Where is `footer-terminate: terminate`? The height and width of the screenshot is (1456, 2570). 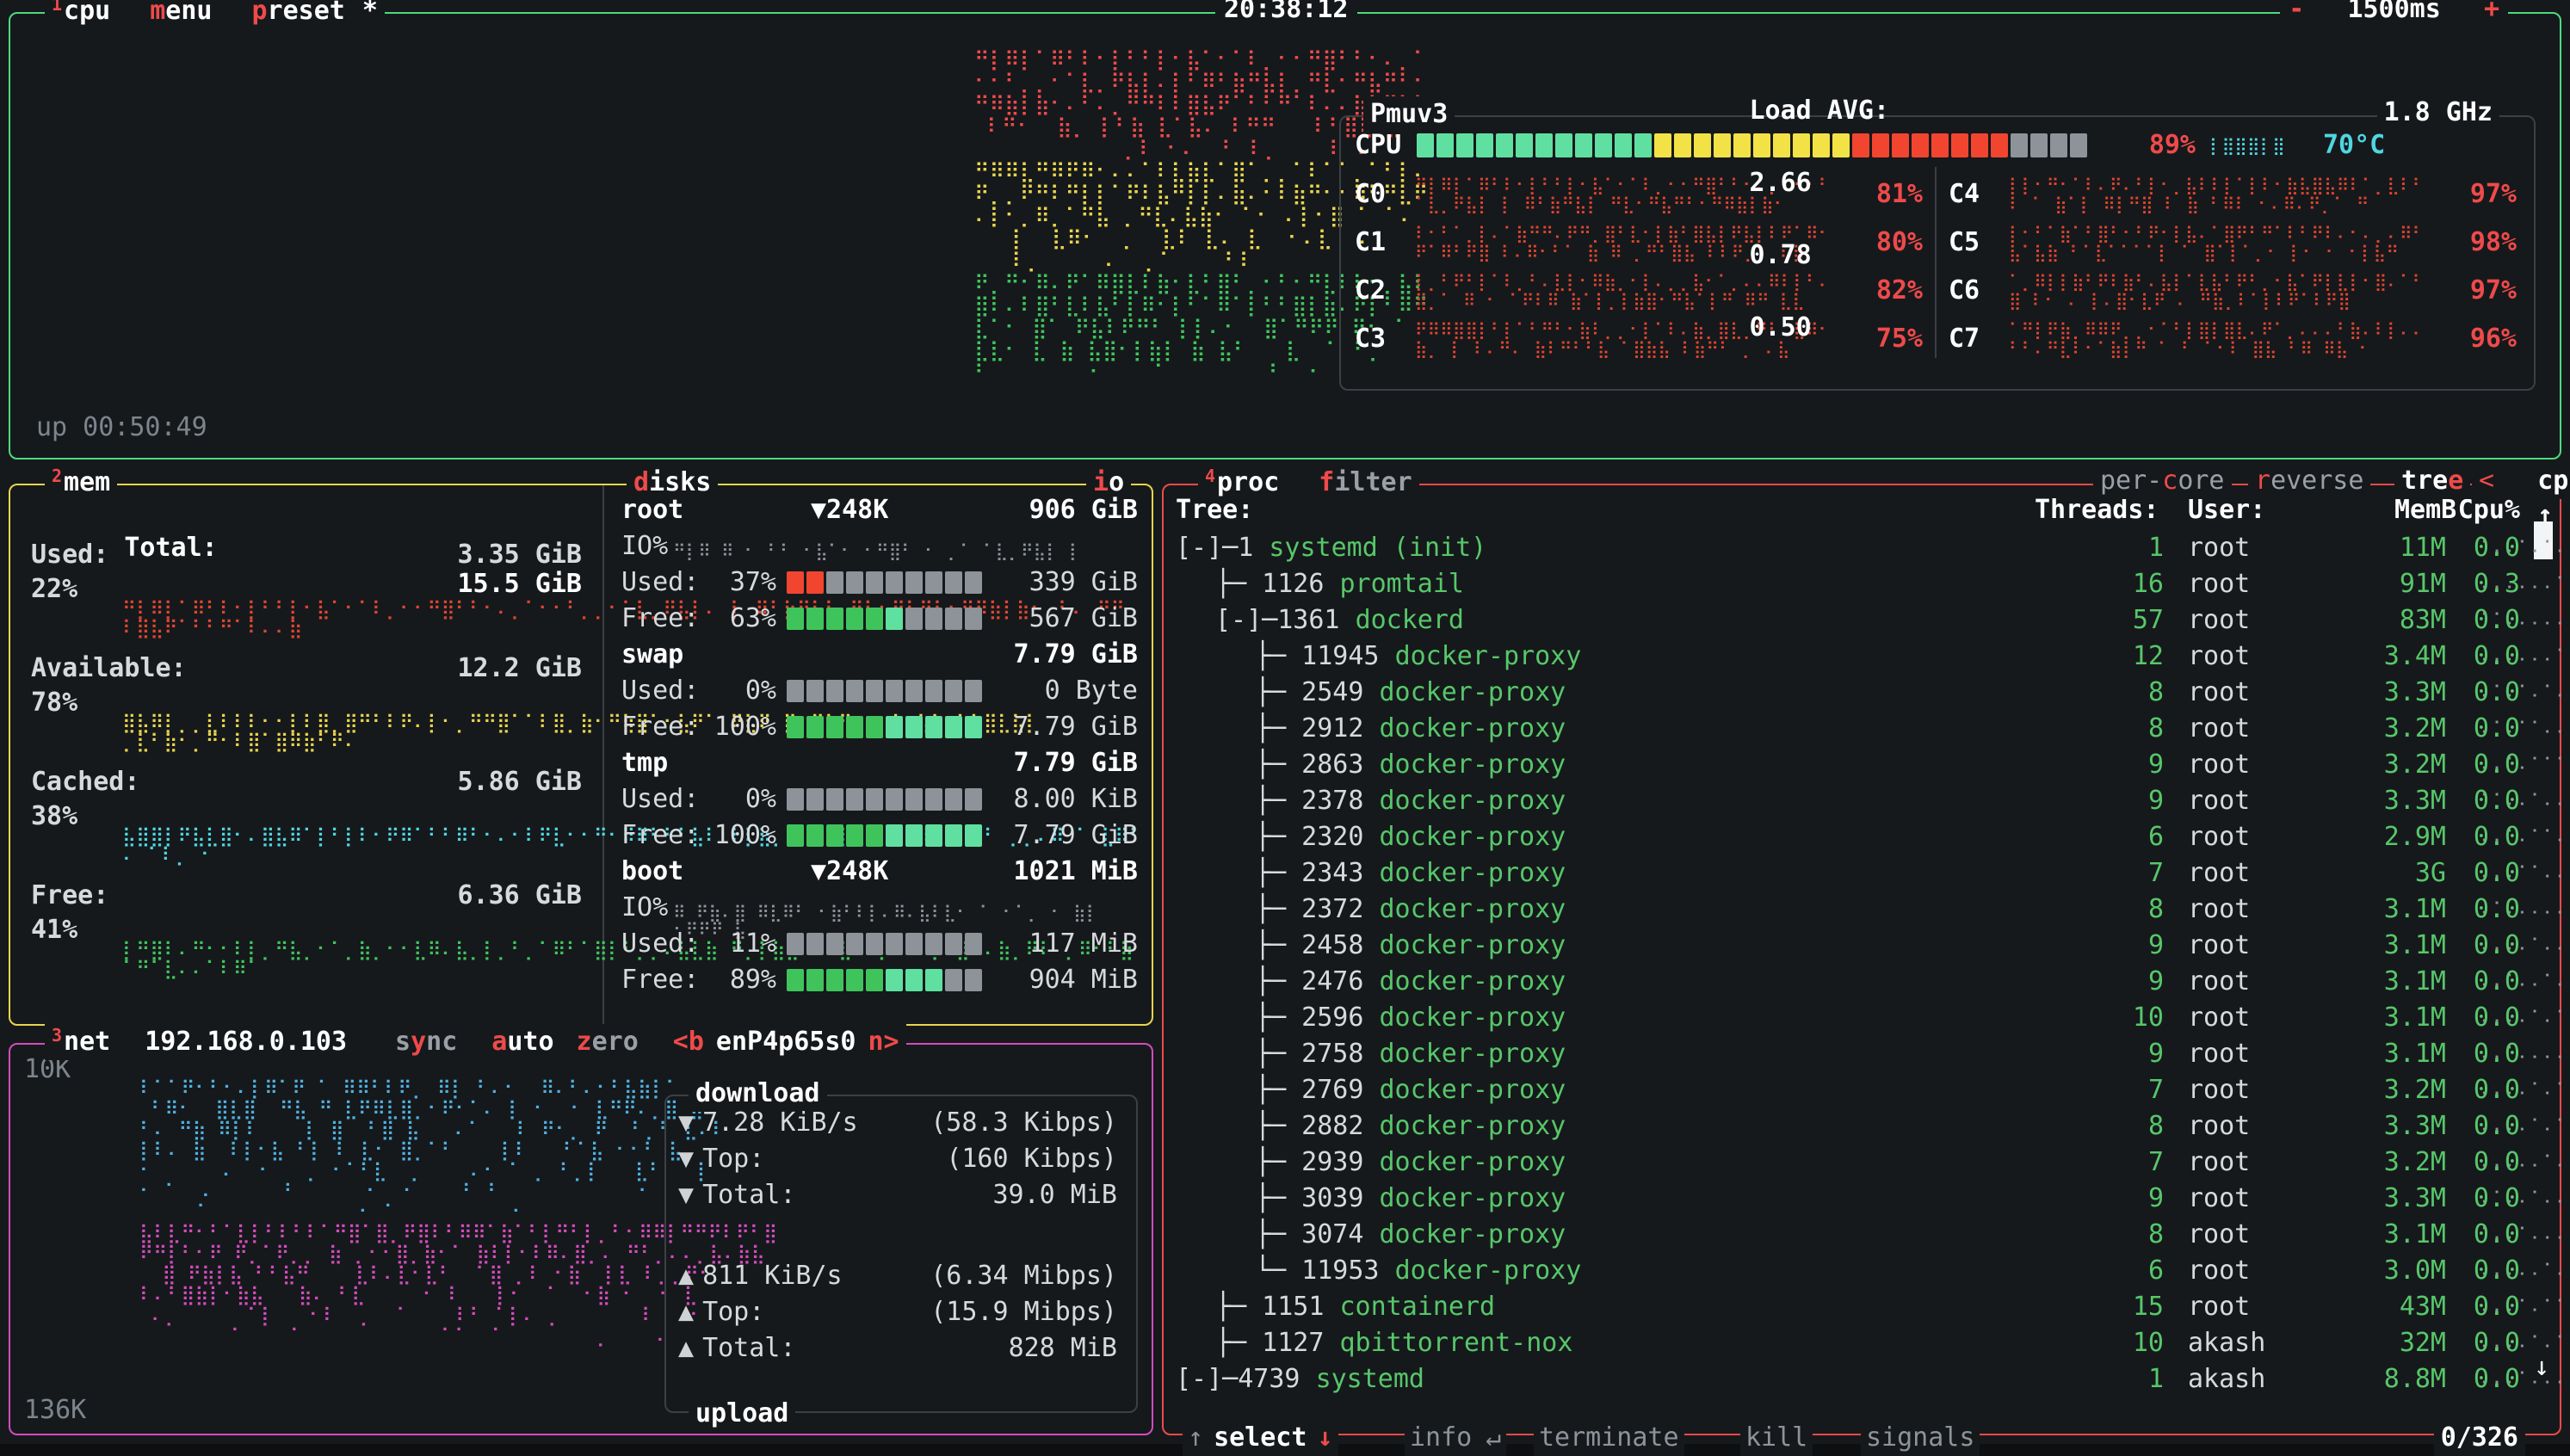
footer-terminate: terminate is located at coordinates (1609, 1438).